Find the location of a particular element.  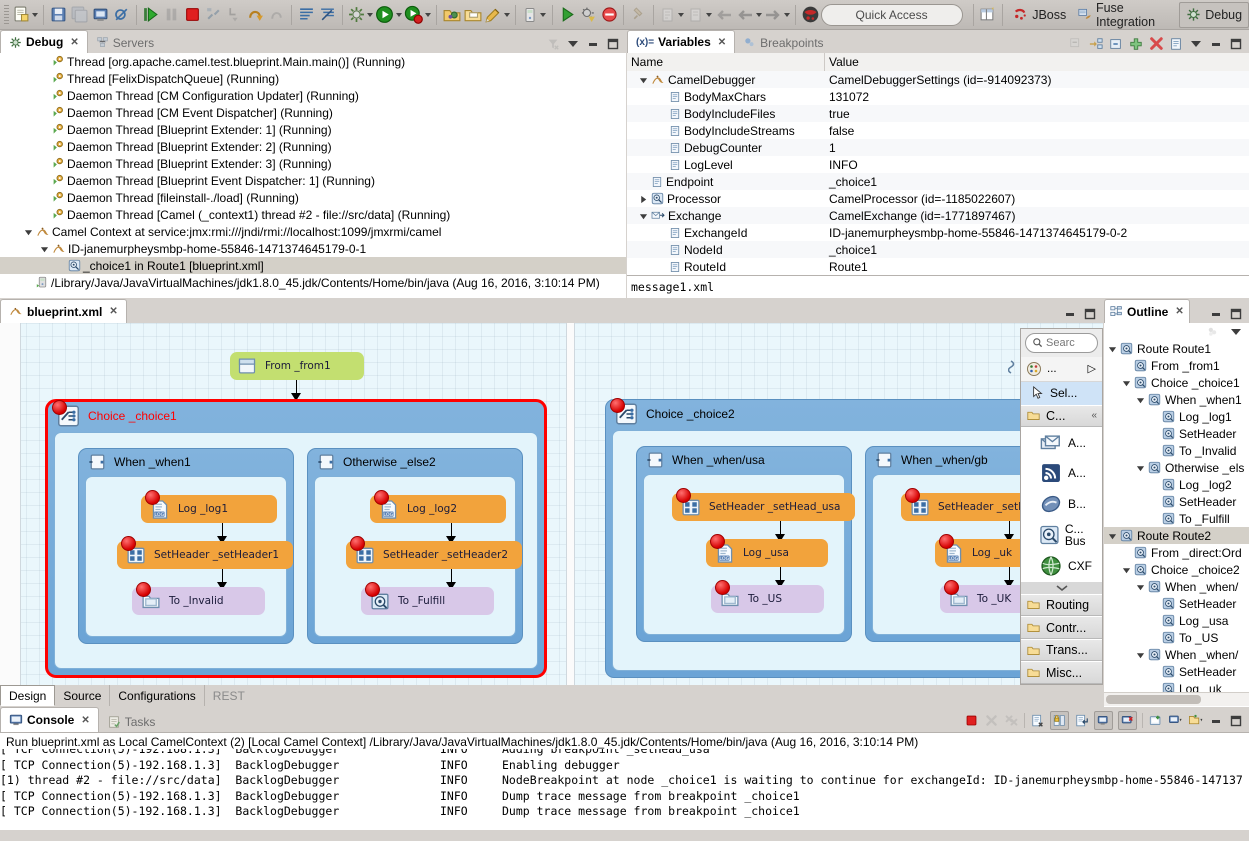

tab-debug: Debug ✕ is located at coordinates (44, 41).